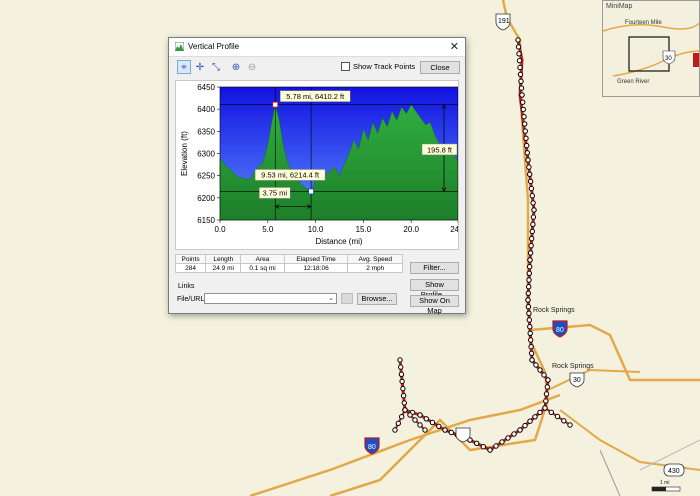  What do you see at coordinates (651, 48) in the screenshot?
I see `minimap-panel: 30 Fourteen Mile Green River MiniMap` at bounding box center [651, 48].